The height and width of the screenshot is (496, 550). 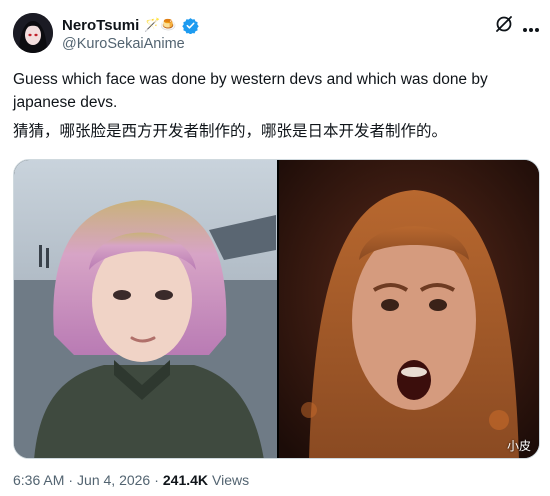 I want to click on post-date: Jun 4, 2026, so click(x=113, y=480).